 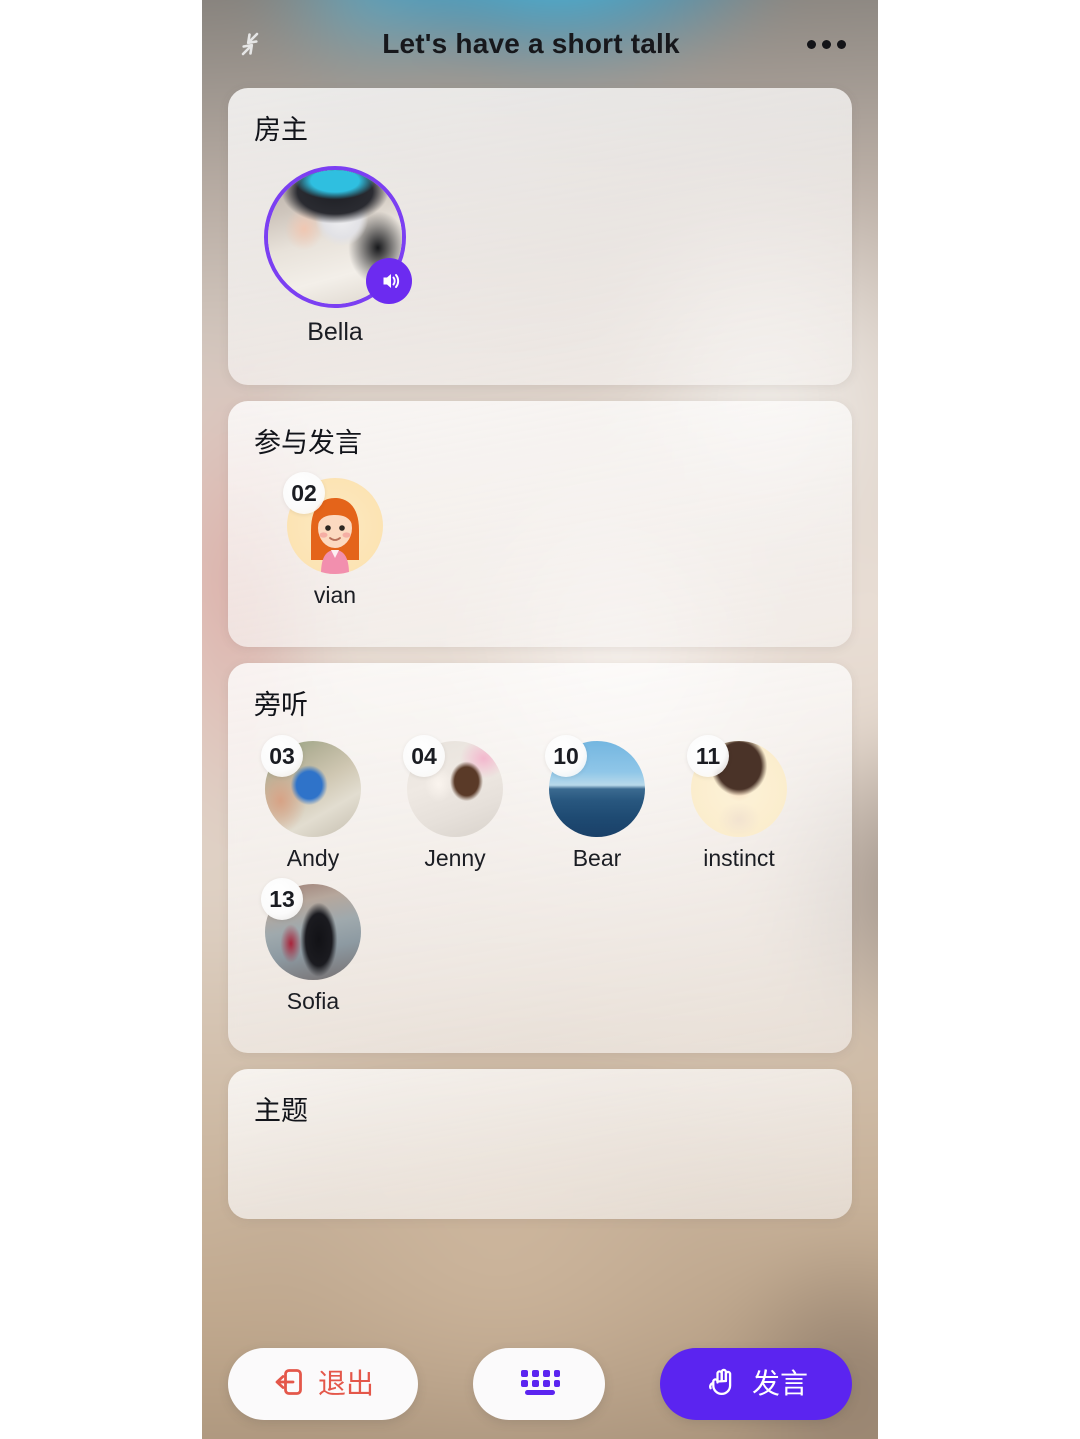 I want to click on exit-door-icon, so click(x=289, y=1384).